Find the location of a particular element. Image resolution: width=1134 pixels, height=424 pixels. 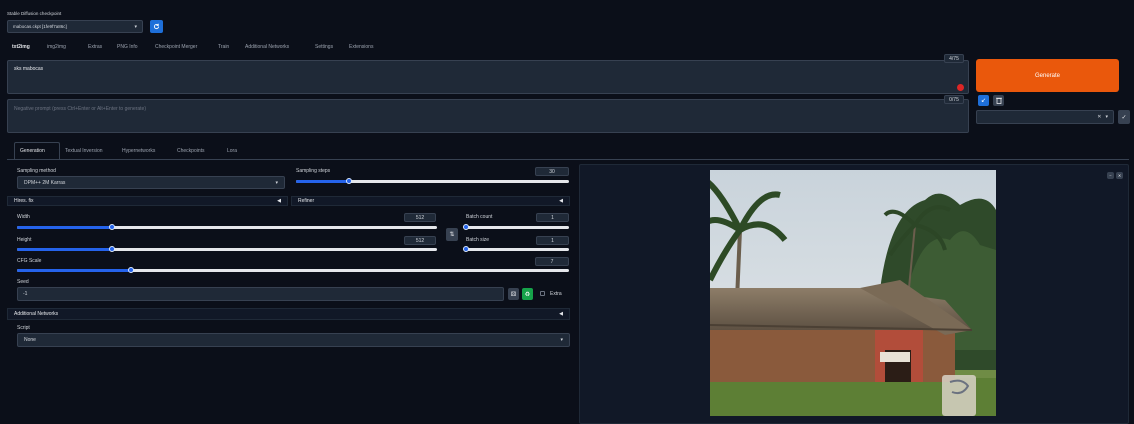

paste-icon: ↙ is located at coordinates (983, 100).